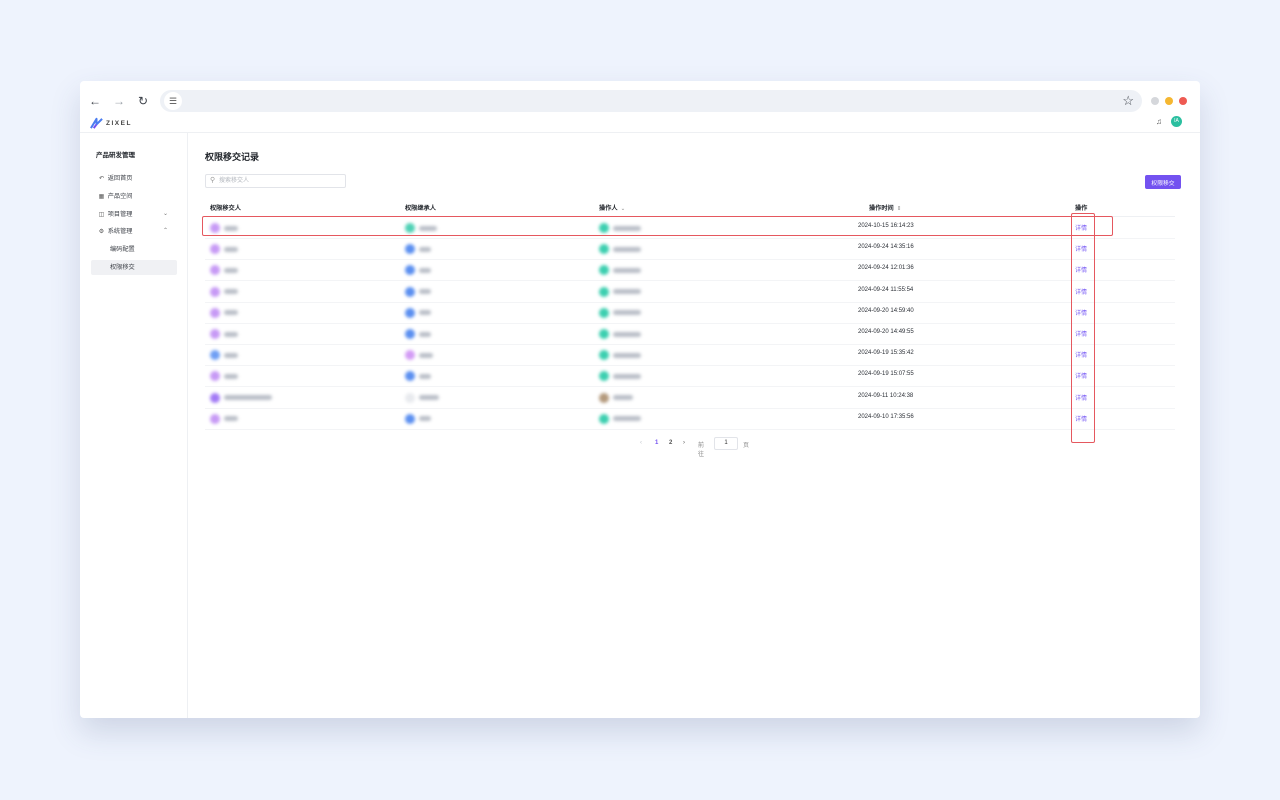  Describe the element at coordinates (232, 157) in the screenshot. I see `page-title: 权限移交记录` at that location.